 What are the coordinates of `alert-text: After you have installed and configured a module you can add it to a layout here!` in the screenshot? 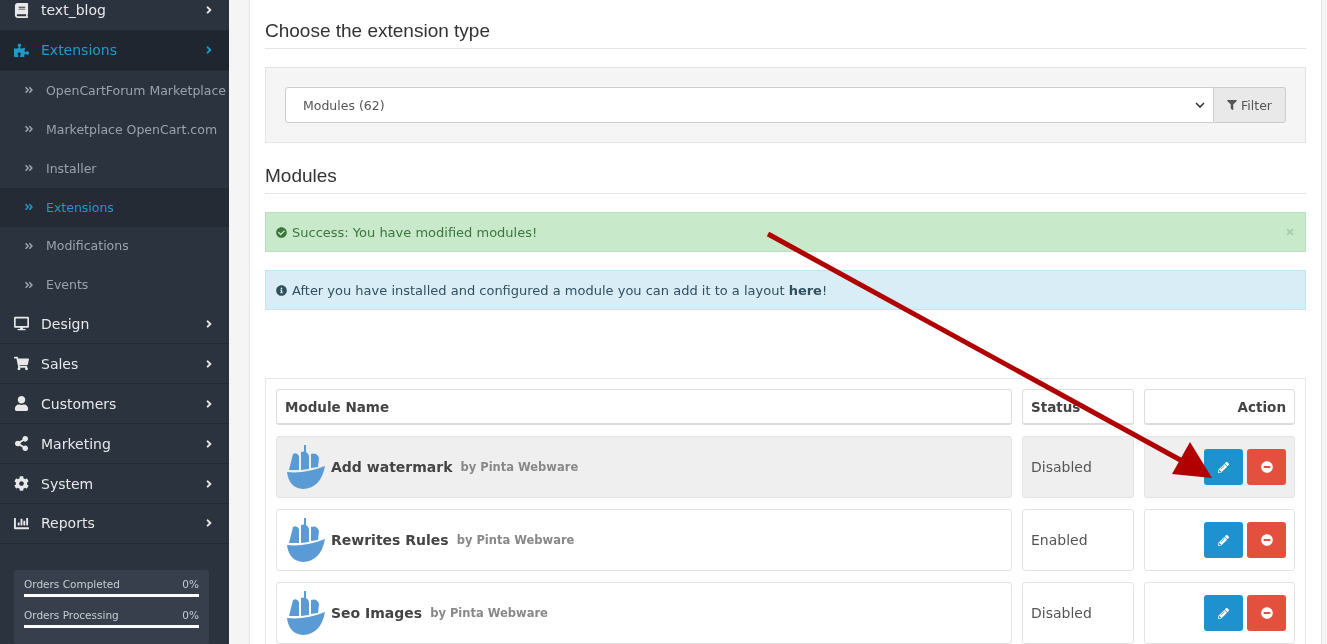 It's located at (560, 290).